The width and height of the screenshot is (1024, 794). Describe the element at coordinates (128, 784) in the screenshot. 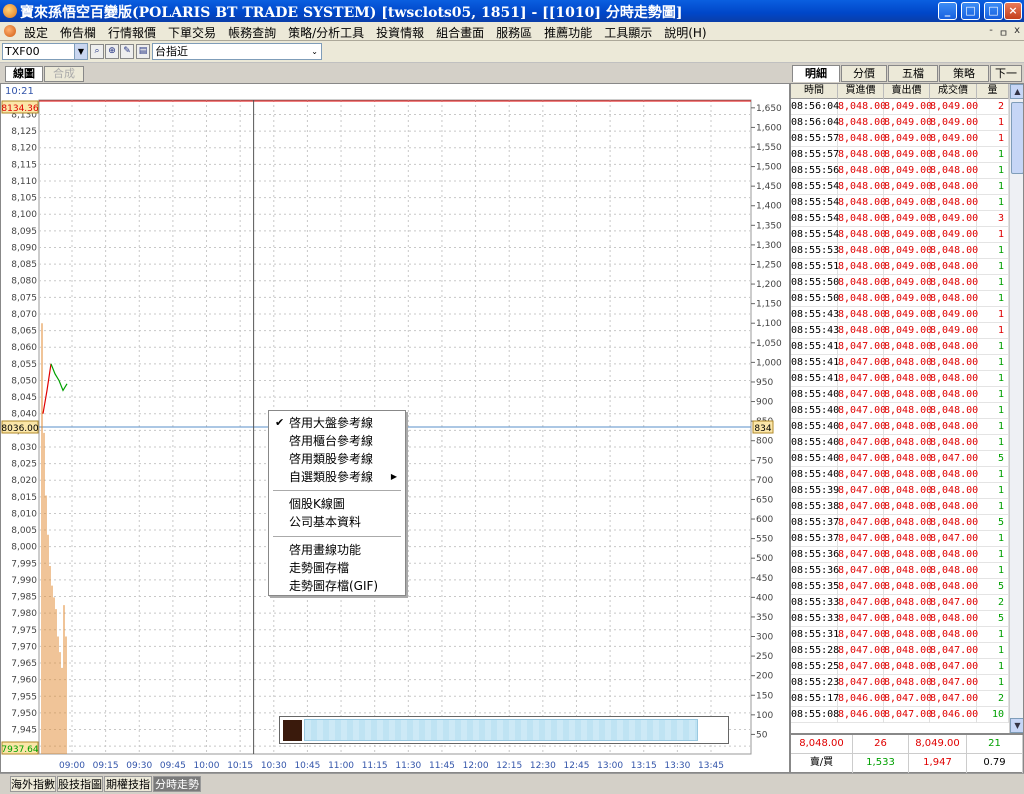

I see `tab-option-tech: 期權技指` at that location.